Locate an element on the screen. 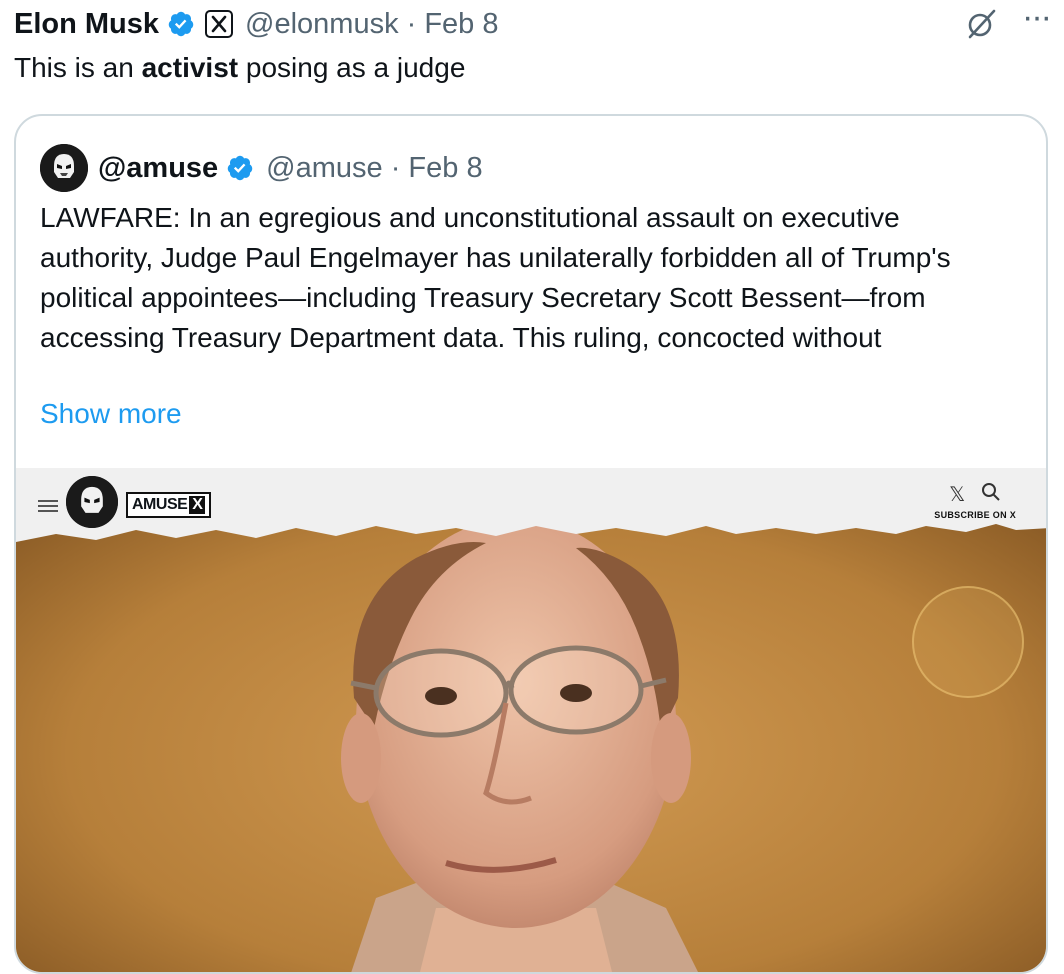  tweet-text: This is an activist posing as a judge is located at coordinates (239, 68).